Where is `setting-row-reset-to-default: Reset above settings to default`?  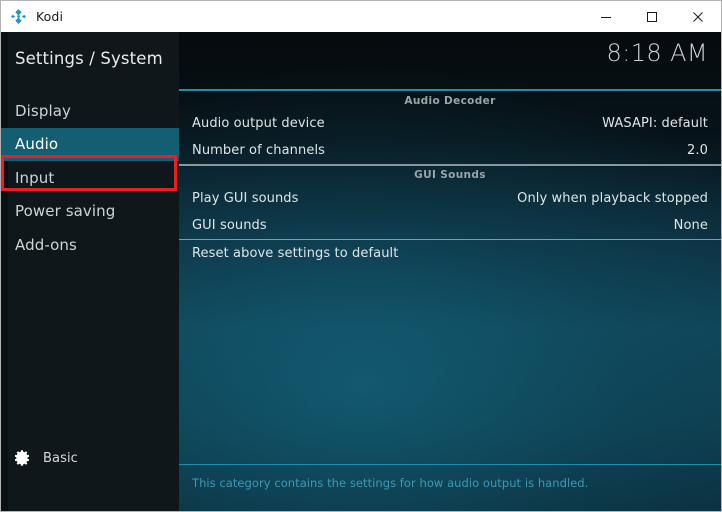 setting-row-reset-to-default: Reset above settings to default is located at coordinates (450, 253).